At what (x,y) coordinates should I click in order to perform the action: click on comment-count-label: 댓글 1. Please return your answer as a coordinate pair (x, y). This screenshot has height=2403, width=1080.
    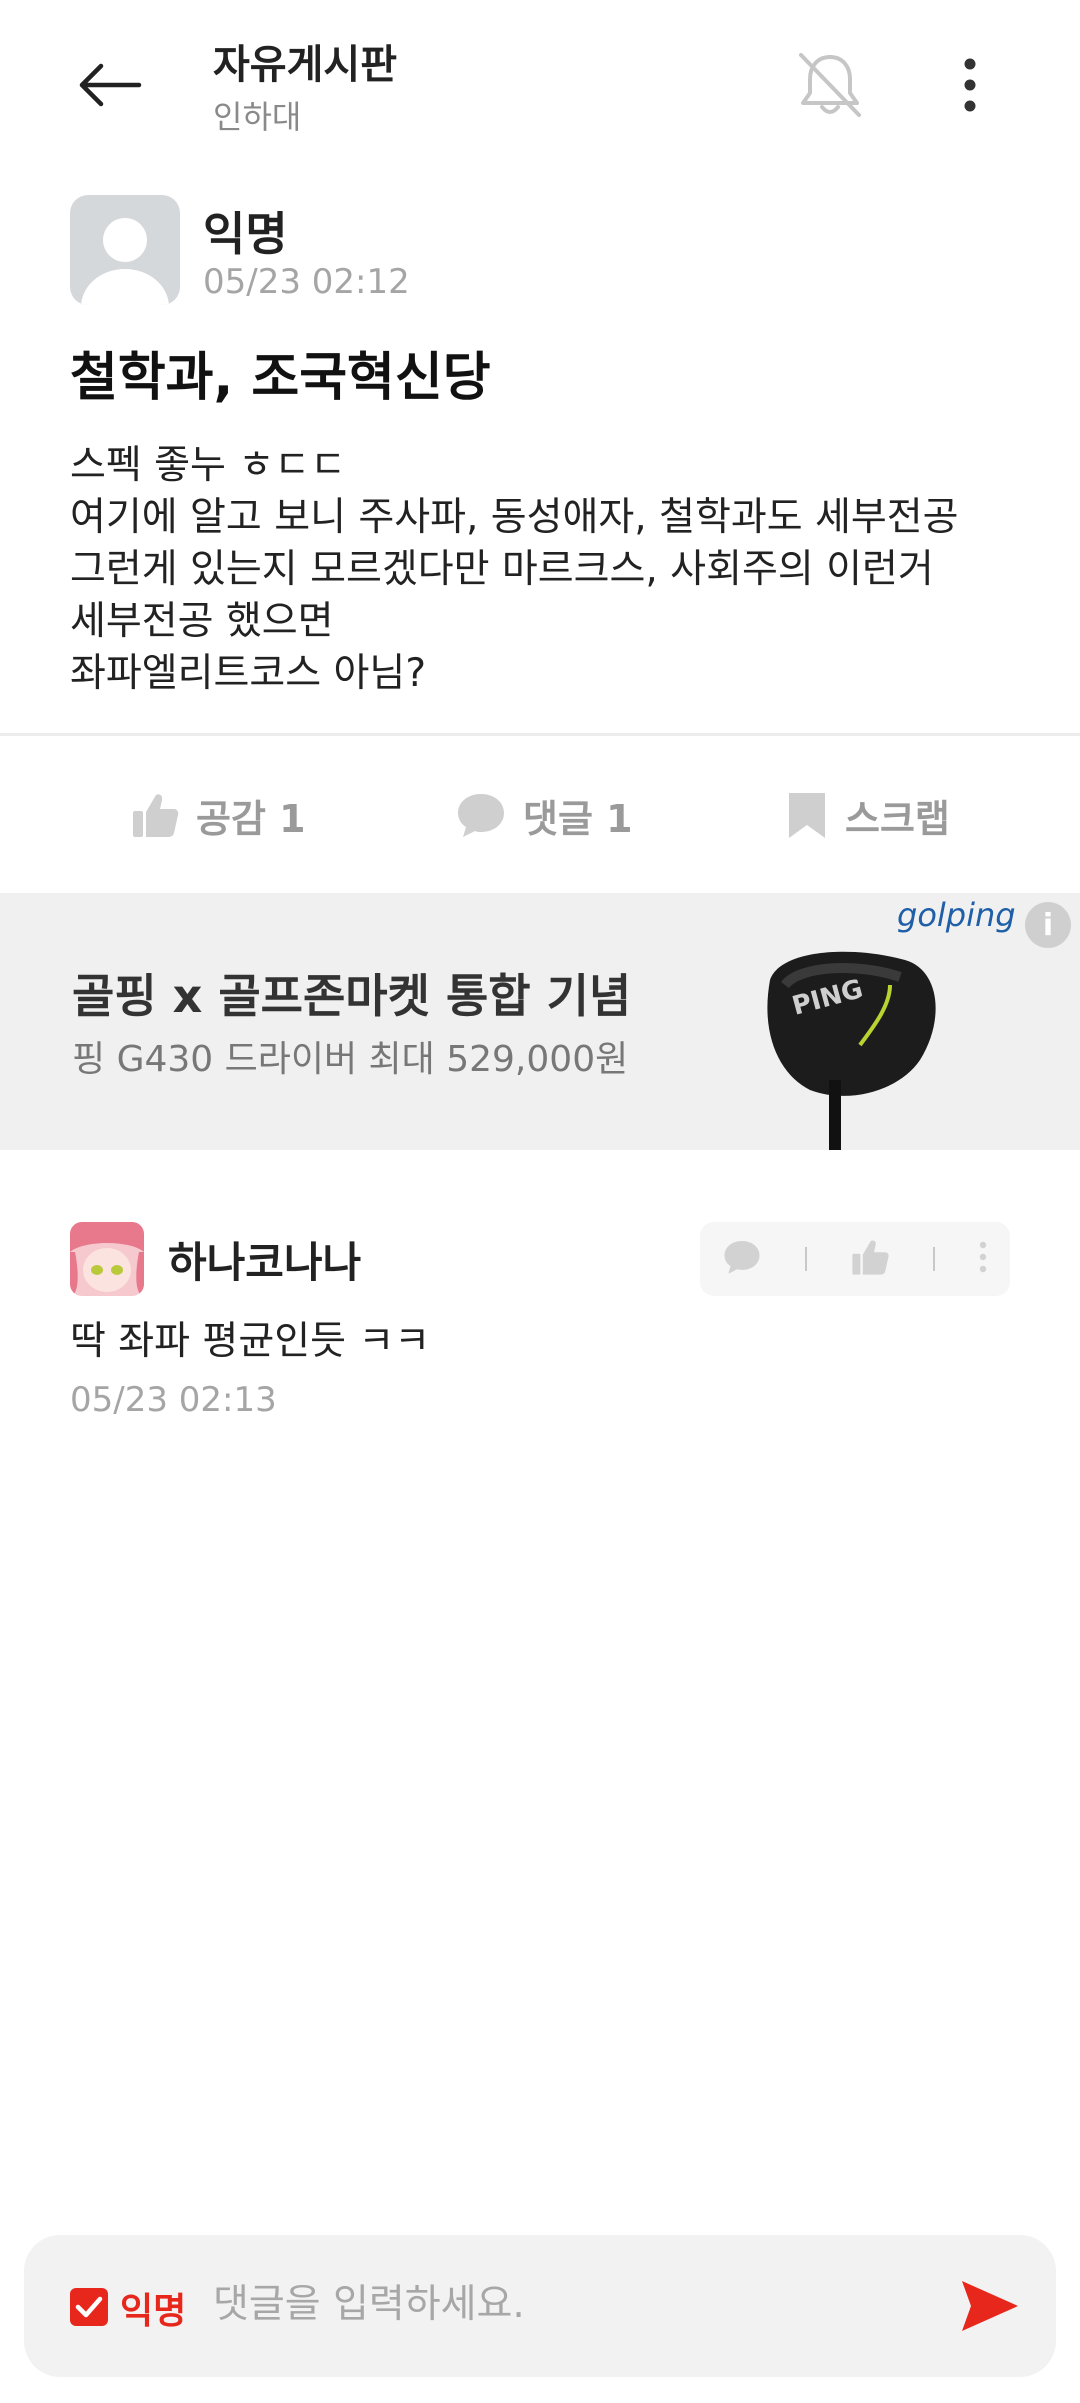
    Looking at the image, I should click on (578, 818).